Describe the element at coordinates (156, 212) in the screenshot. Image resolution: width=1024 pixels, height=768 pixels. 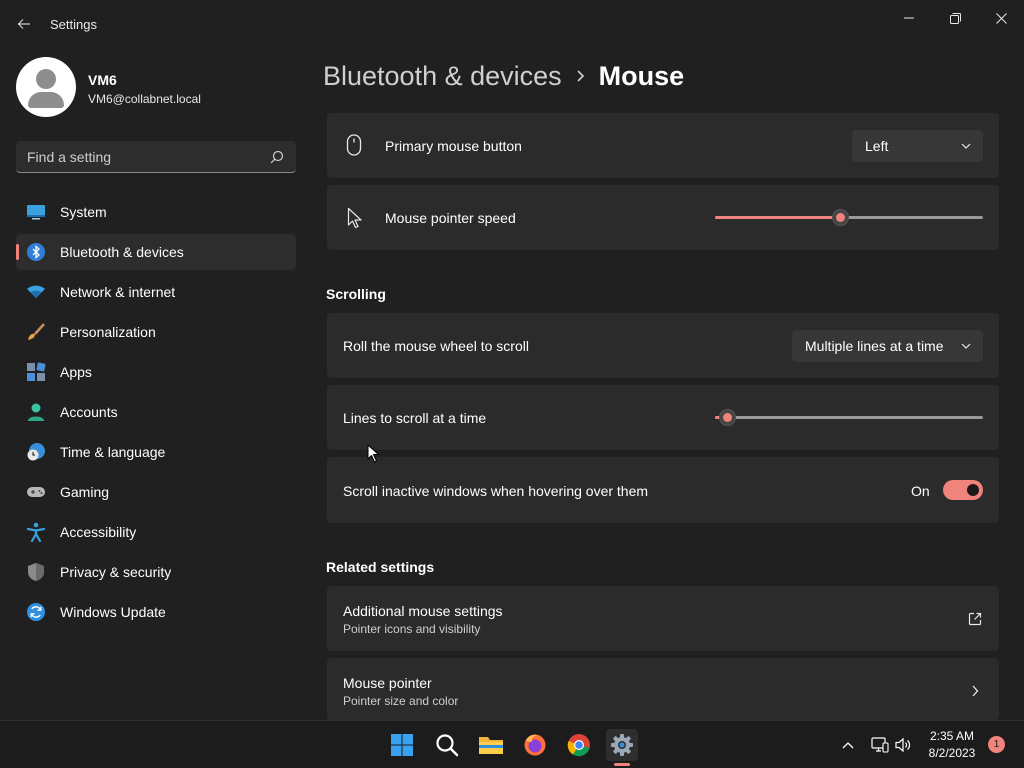
I see `sidebar-item-system: System` at that location.